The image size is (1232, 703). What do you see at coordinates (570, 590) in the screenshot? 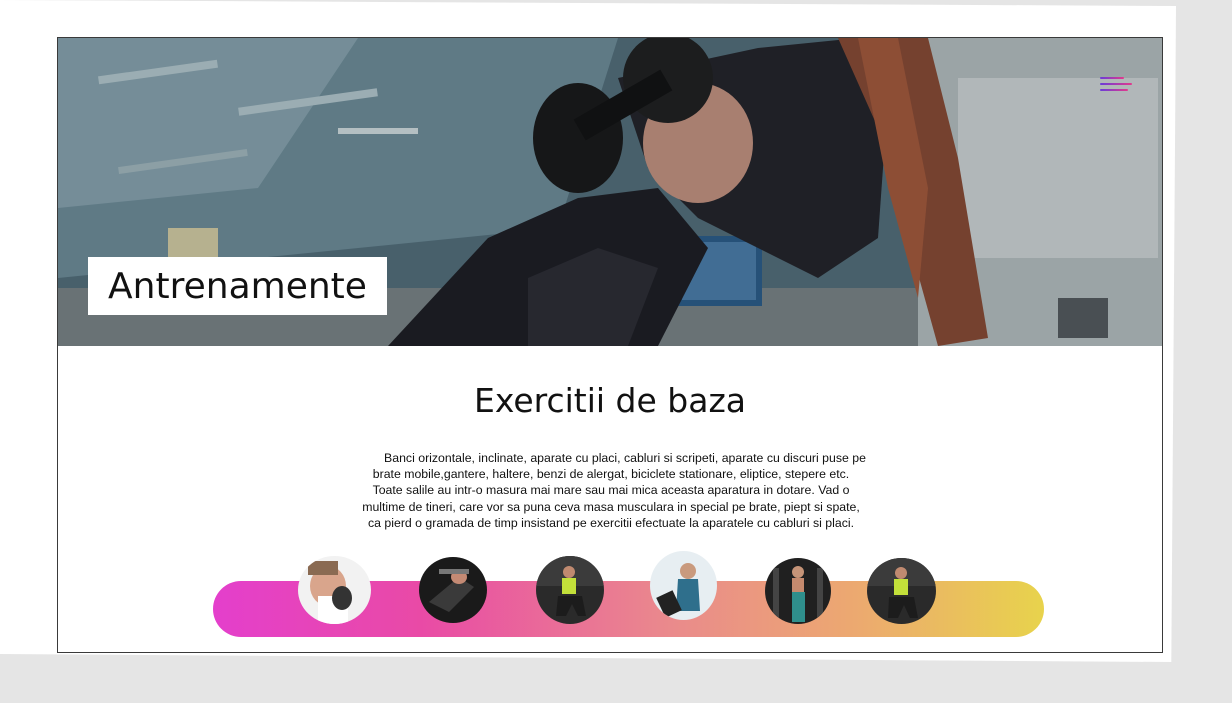
I see `thumb-squat` at bounding box center [570, 590].